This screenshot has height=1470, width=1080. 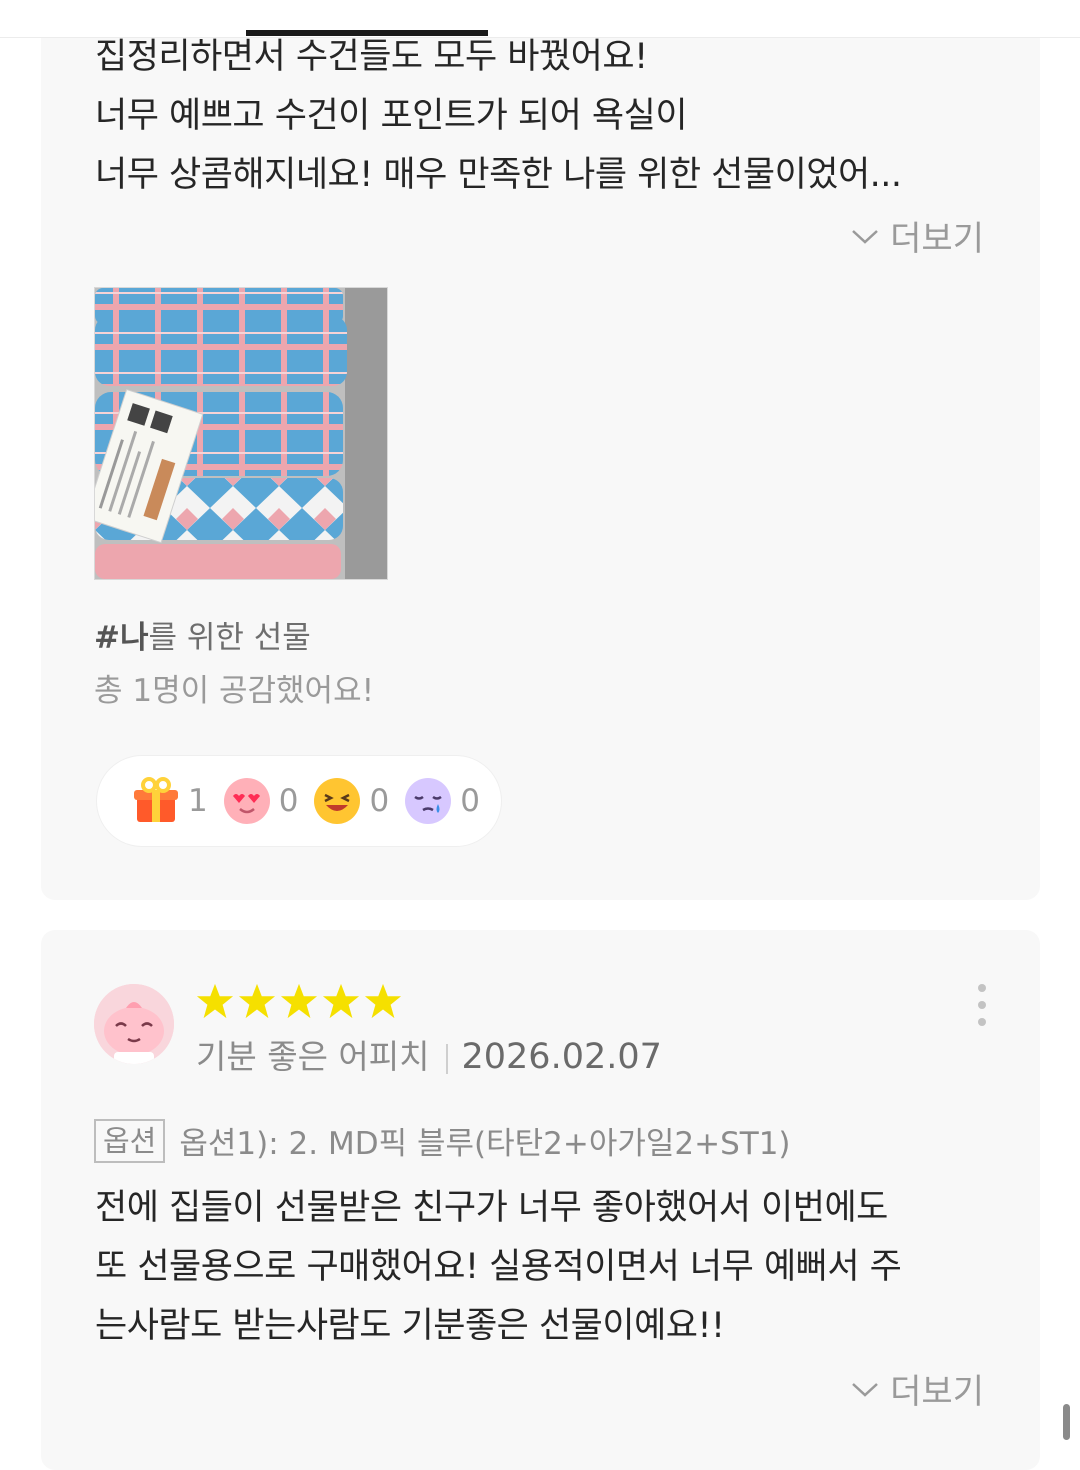 I want to click on top-bar, so click(x=540, y=19).